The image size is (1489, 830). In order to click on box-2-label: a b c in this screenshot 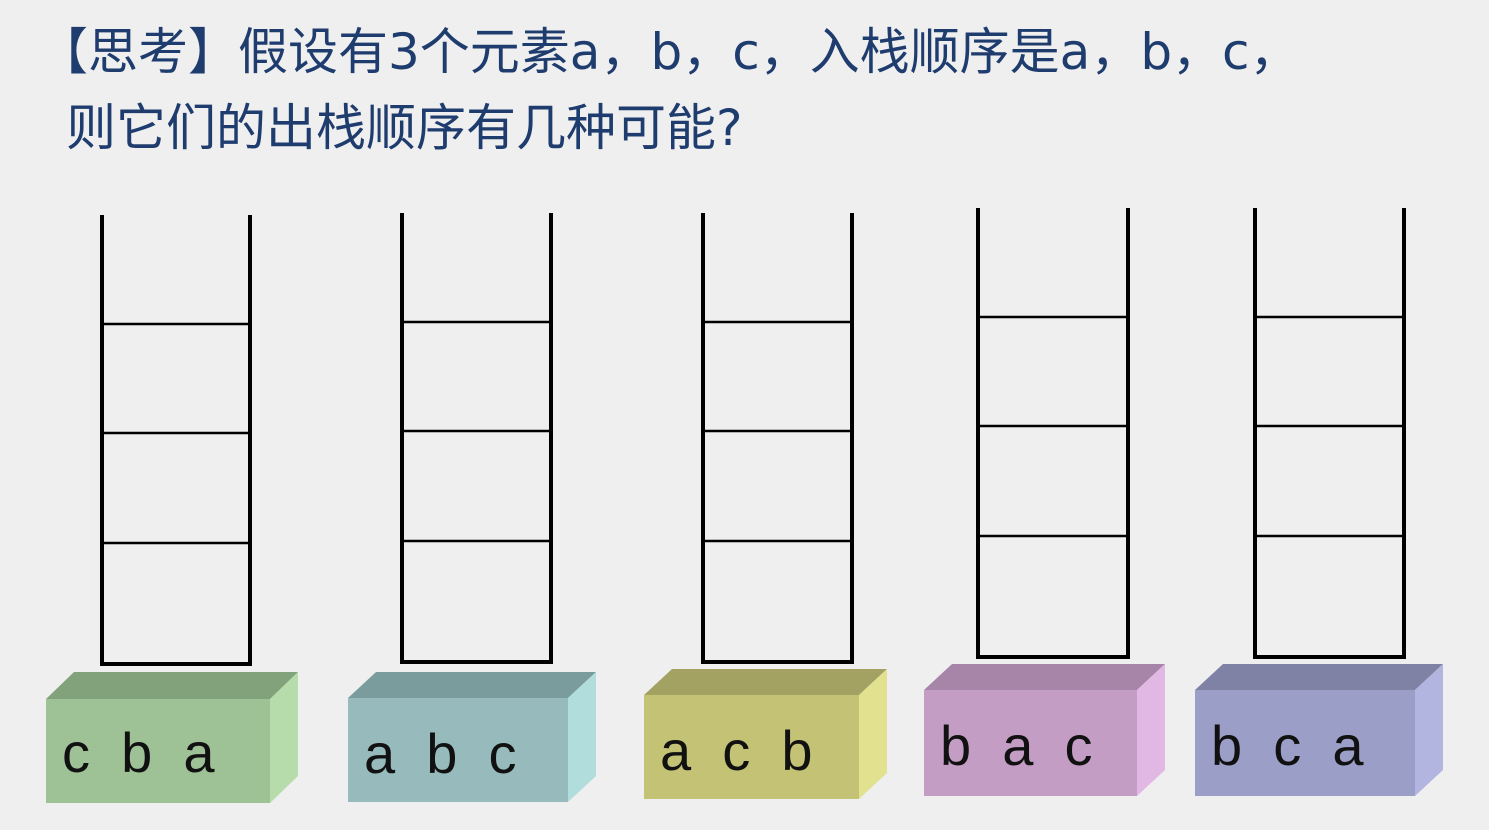, I will do `click(440, 753)`.